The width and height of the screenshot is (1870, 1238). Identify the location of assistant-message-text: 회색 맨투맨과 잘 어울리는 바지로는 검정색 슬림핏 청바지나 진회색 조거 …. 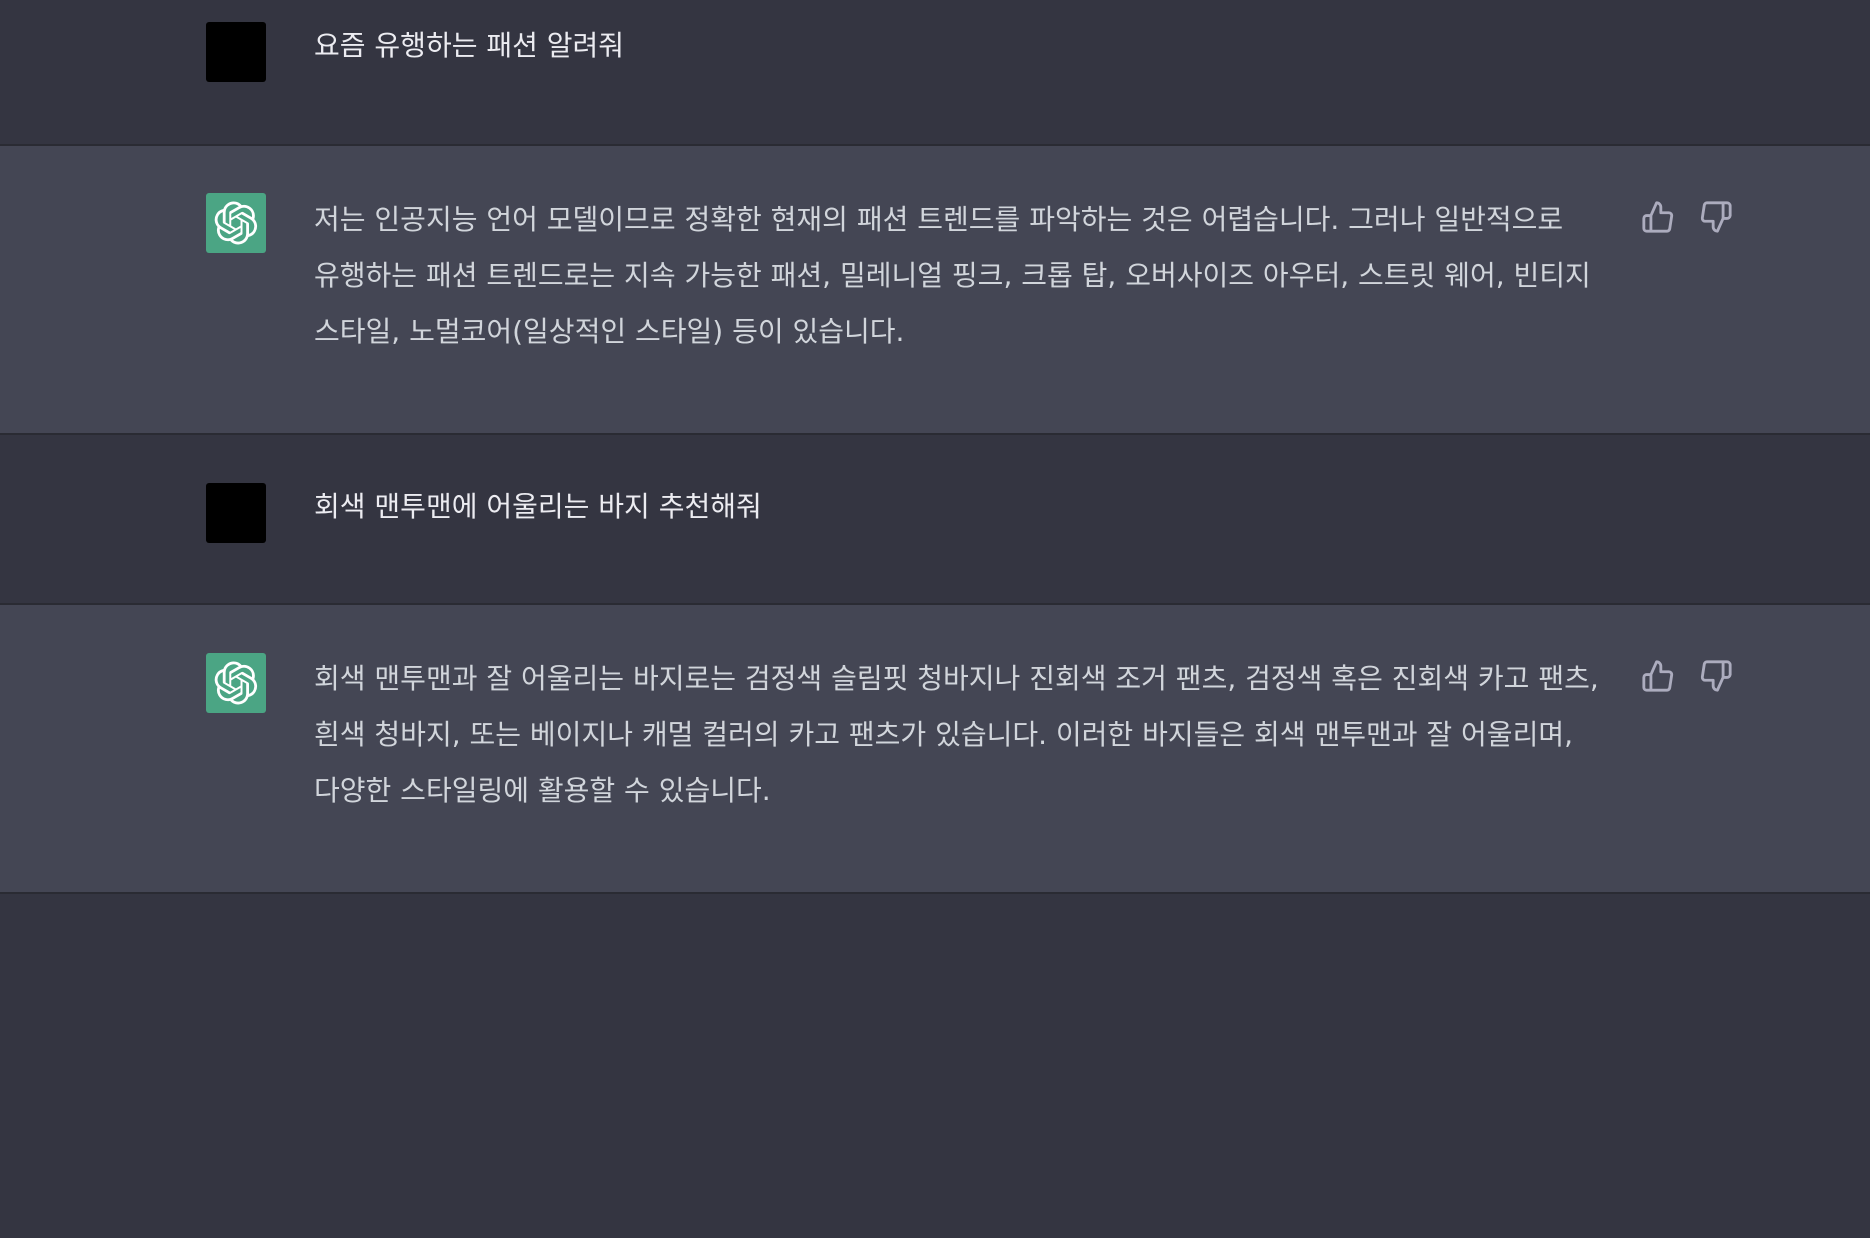
(956, 734).